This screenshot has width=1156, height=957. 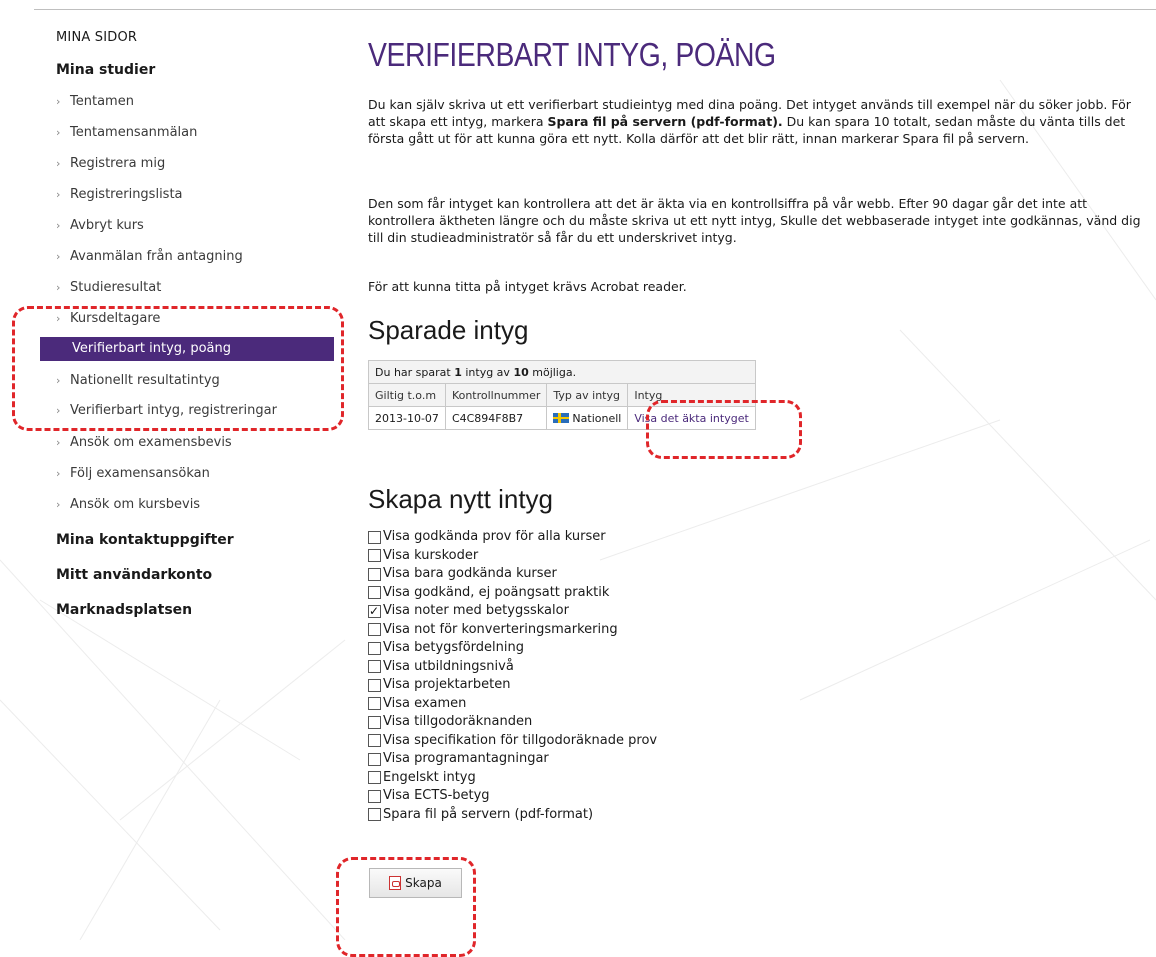 What do you see at coordinates (374, 611) in the screenshot?
I see `checkbox-checked` at bounding box center [374, 611].